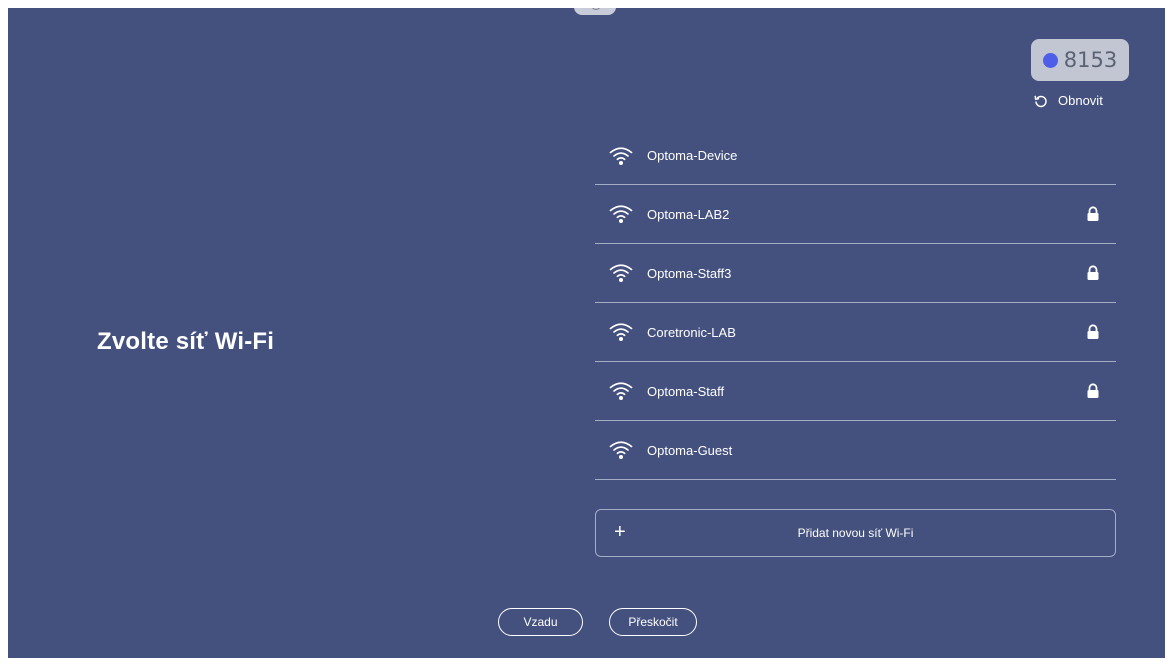  What do you see at coordinates (1090, 60) in the screenshot?
I see `connection-code: 8153` at bounding box center [1090, 60].